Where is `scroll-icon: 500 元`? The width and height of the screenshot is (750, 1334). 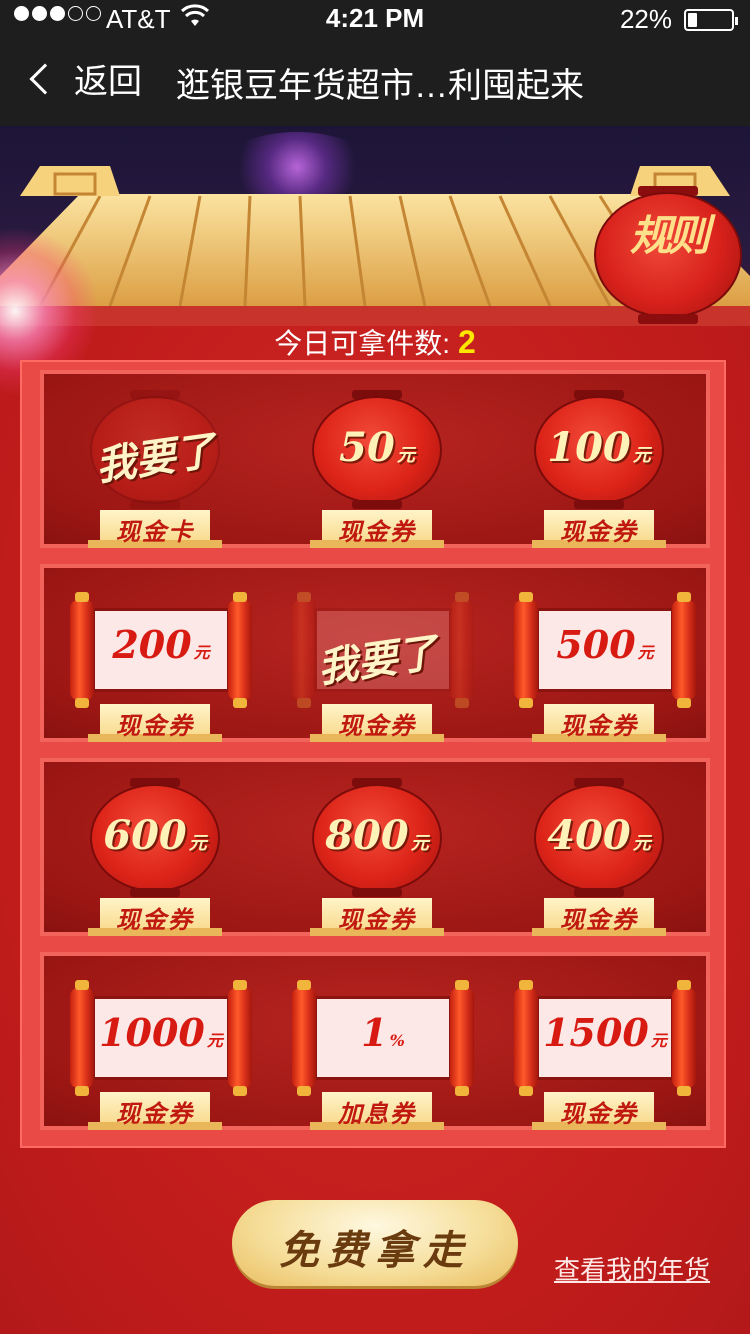
scroll-icon: 500 元 is located at coordinates (605, 650).